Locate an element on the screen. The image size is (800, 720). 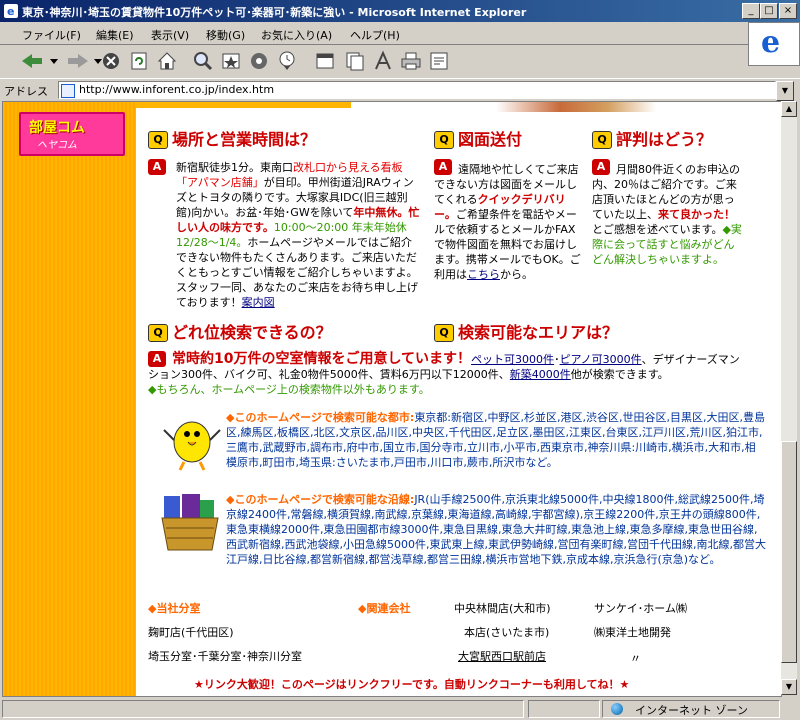
status-progress is located at coordinates (564, 709).